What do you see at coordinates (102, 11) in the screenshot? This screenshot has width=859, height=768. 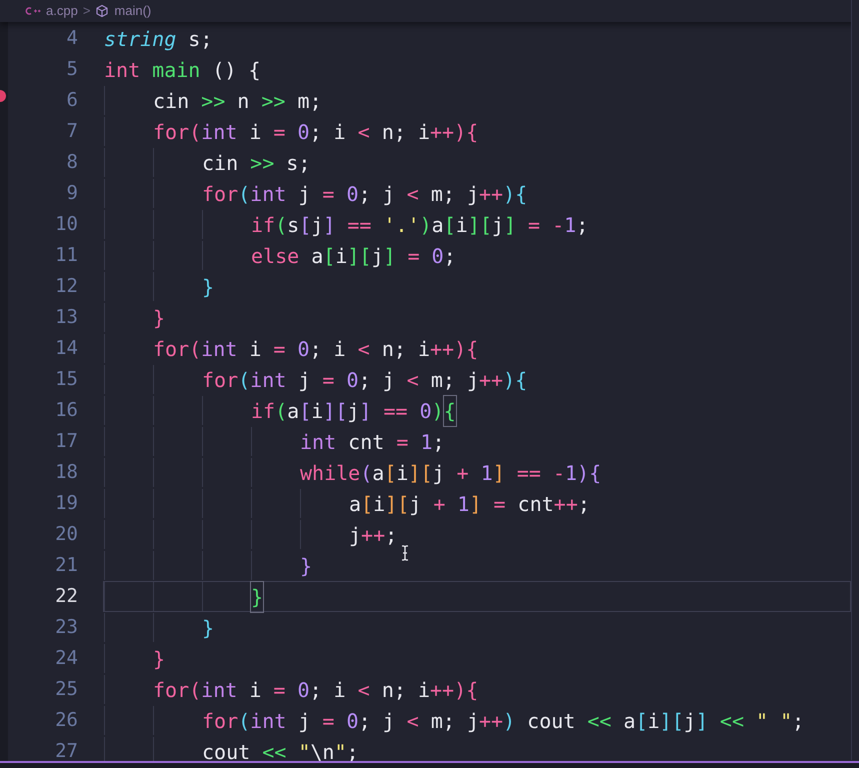 I see `cube-icon` at bounding box center [102, 11].